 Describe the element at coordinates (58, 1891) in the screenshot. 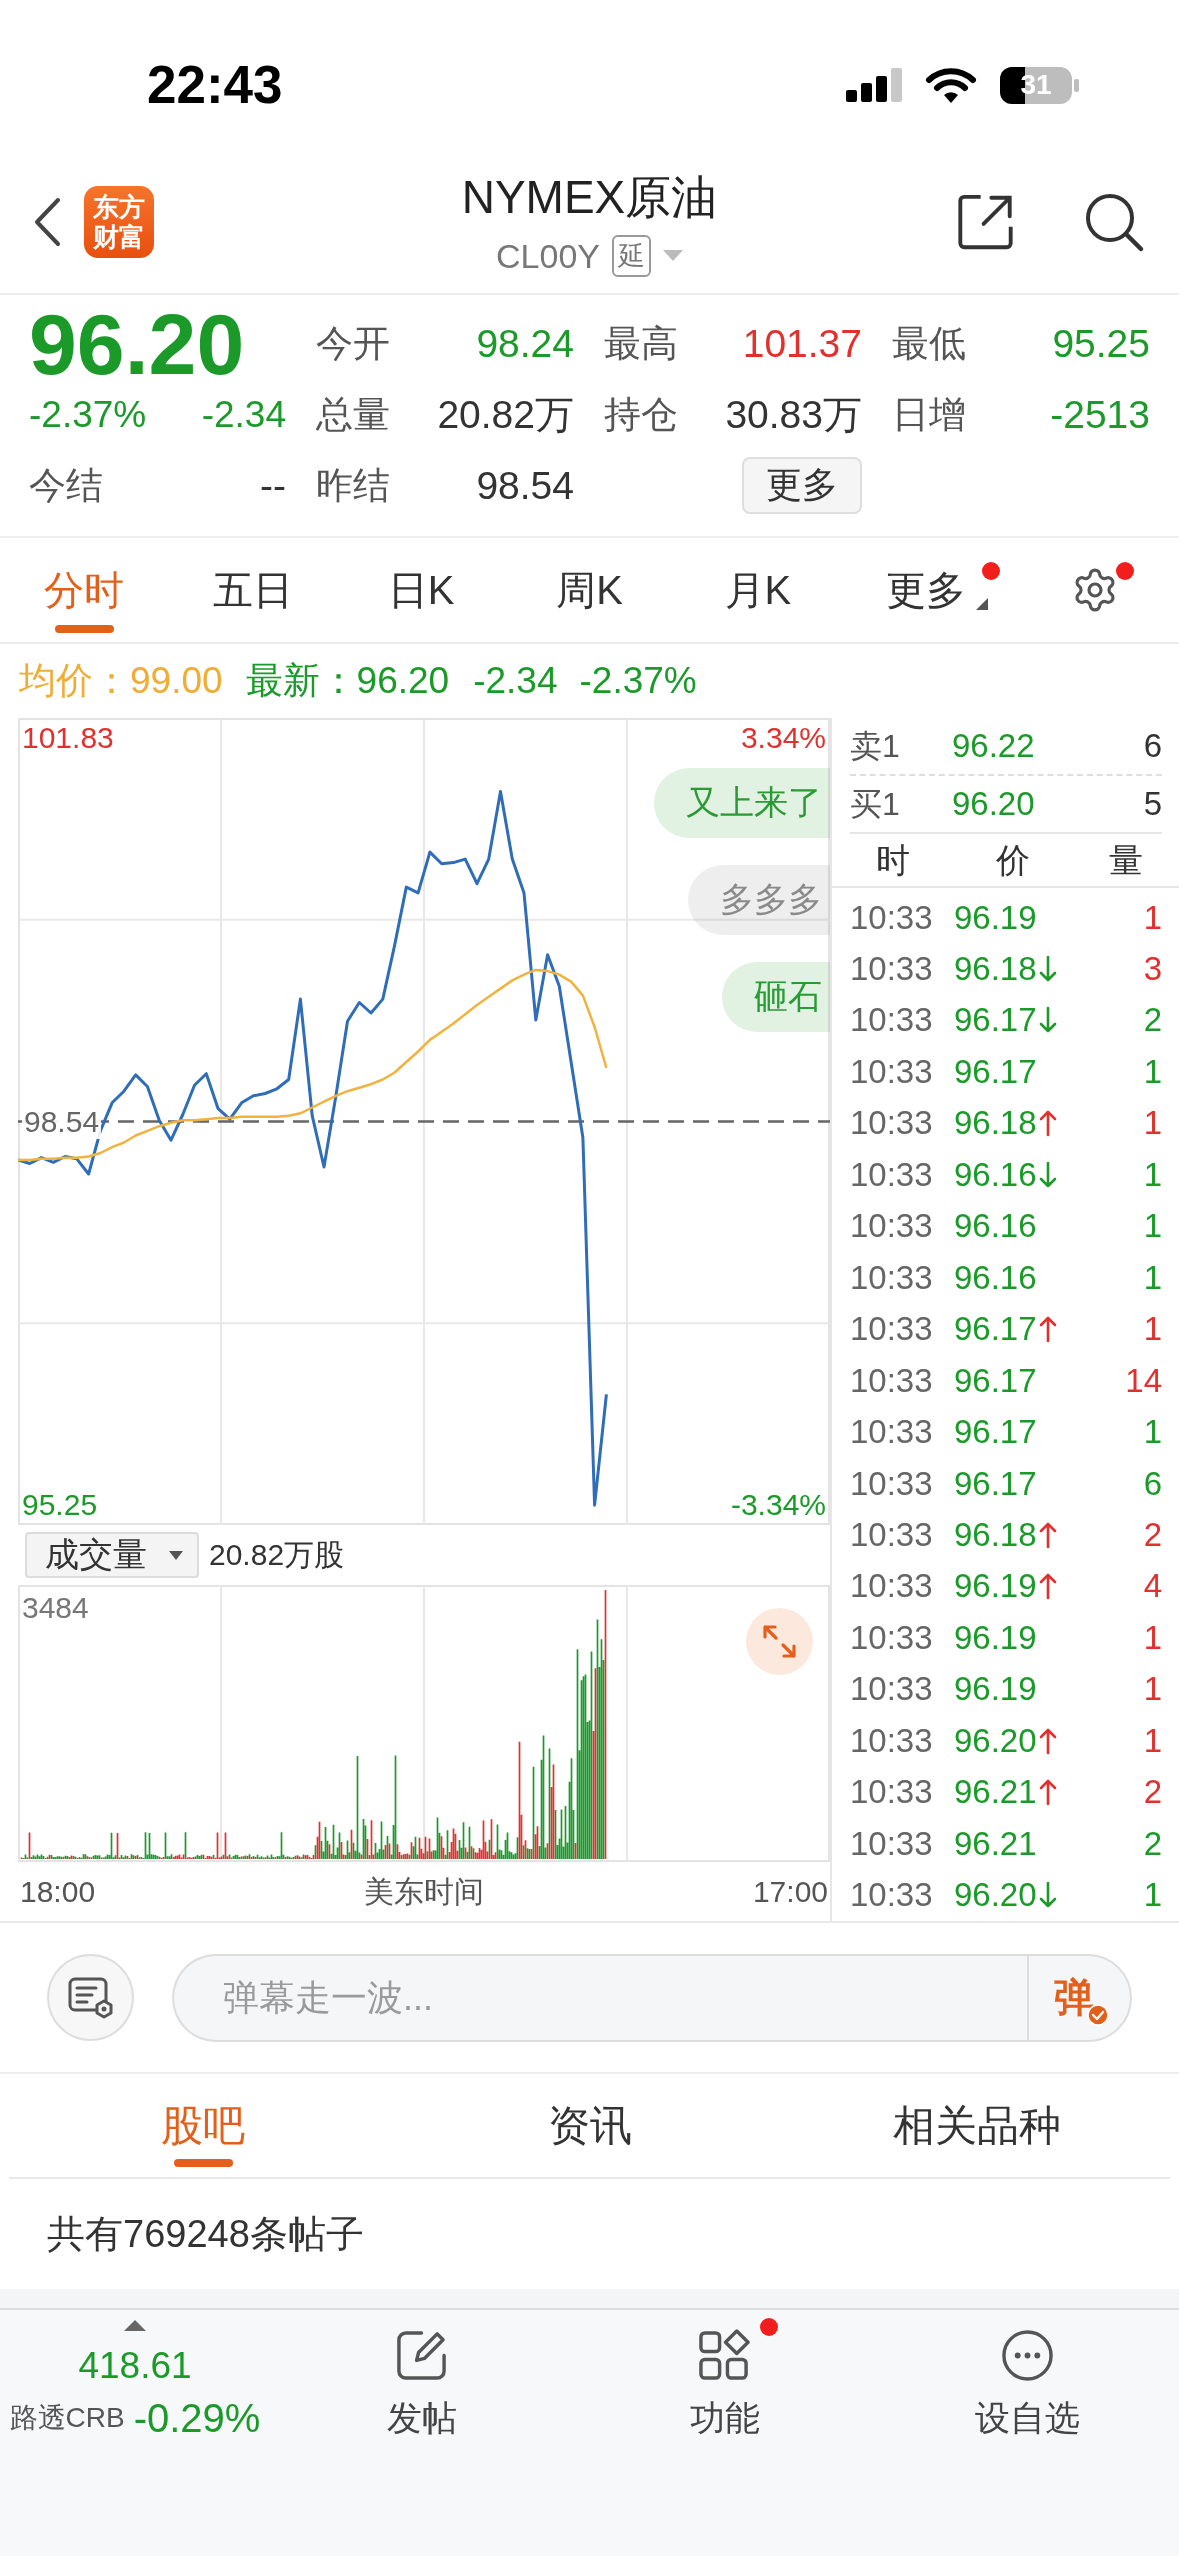

I see `time-label: 18:00` at that location.